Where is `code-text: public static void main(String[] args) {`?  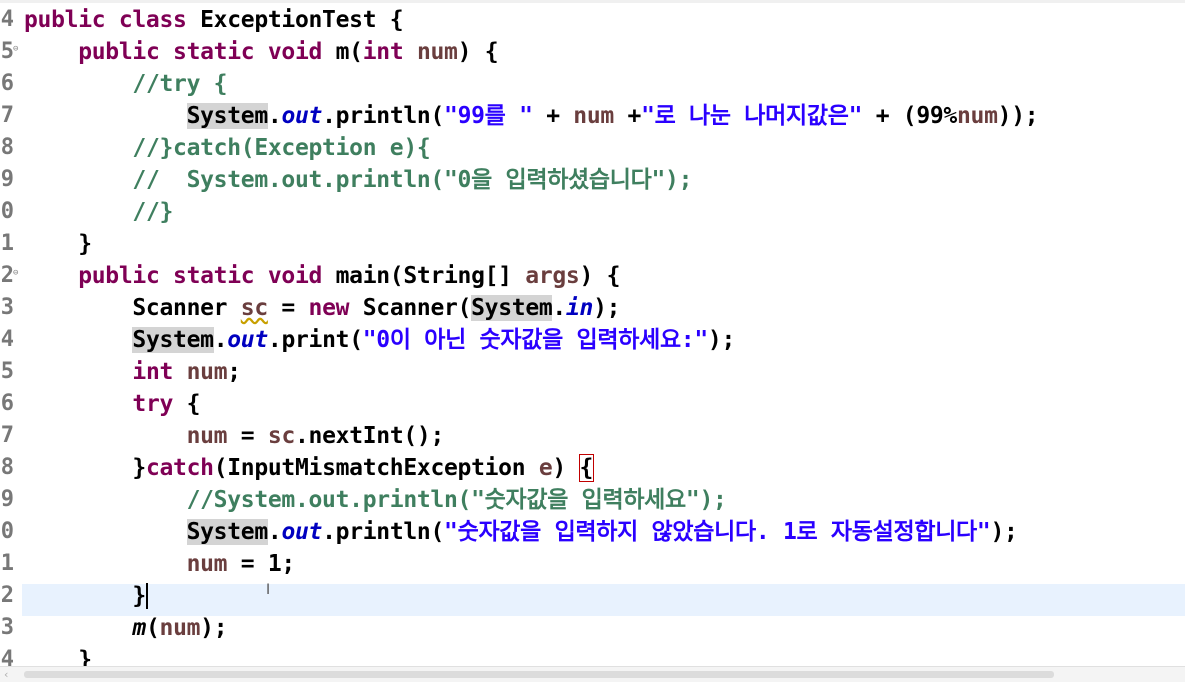
code-text: public static void main(String[] args) { is located at coordinates (322, 276).